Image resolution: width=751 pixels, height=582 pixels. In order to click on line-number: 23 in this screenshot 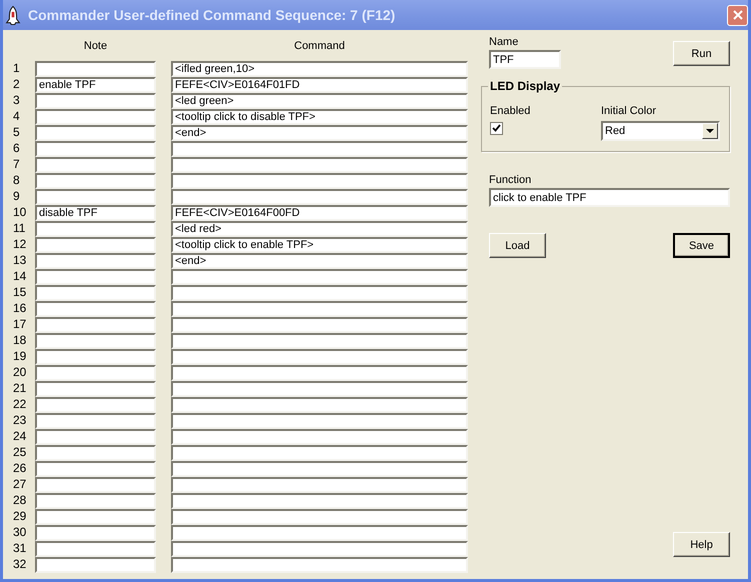, I will do `click(20, 421)`.